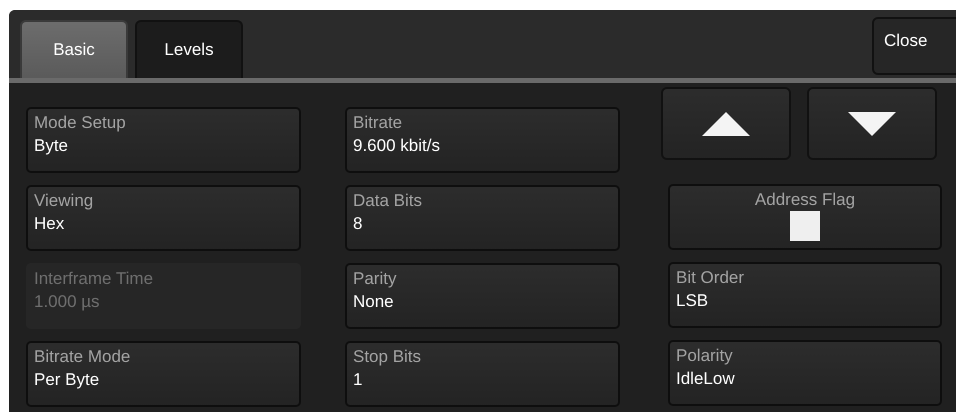 This screenshot has width=956, height=412. What do you see at coordinates (64, 201) in the screenshot?
I see `field-label: Viewing` at bounding box center [64, 201].